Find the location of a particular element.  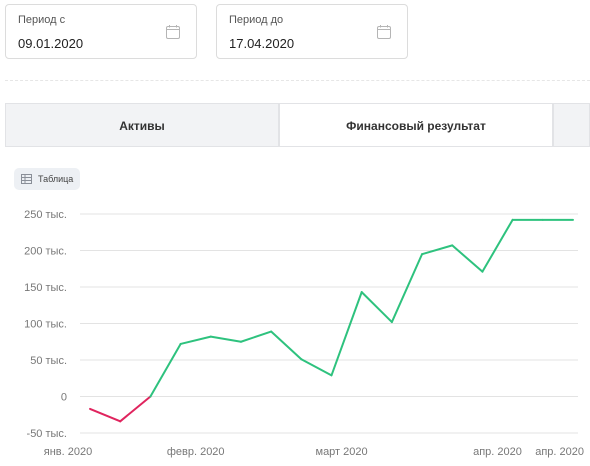

tab-assets: Активы is located at coordinates (142, 125).